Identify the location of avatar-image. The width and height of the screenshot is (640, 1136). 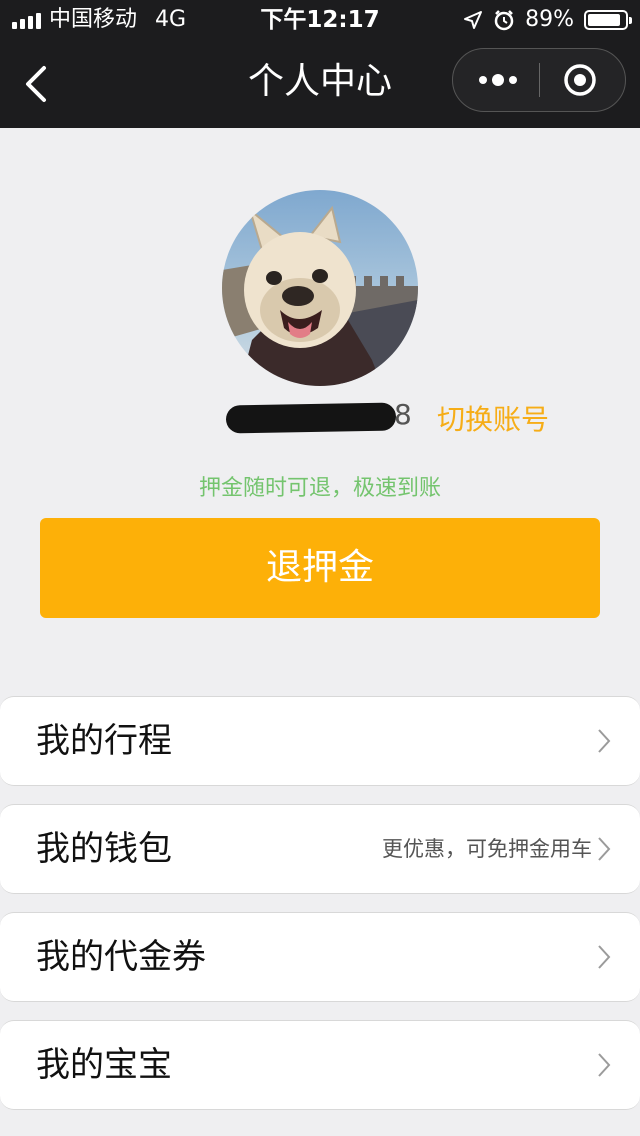
(320, 288).